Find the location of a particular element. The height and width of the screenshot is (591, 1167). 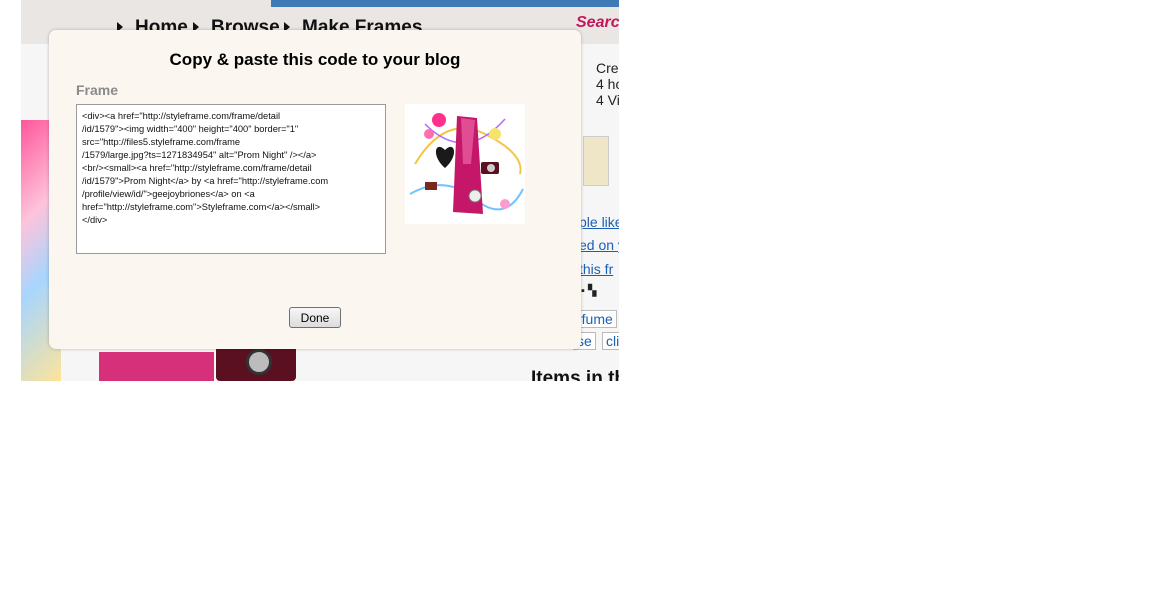

tag-cli: cli is located at coordinates (610, 341).